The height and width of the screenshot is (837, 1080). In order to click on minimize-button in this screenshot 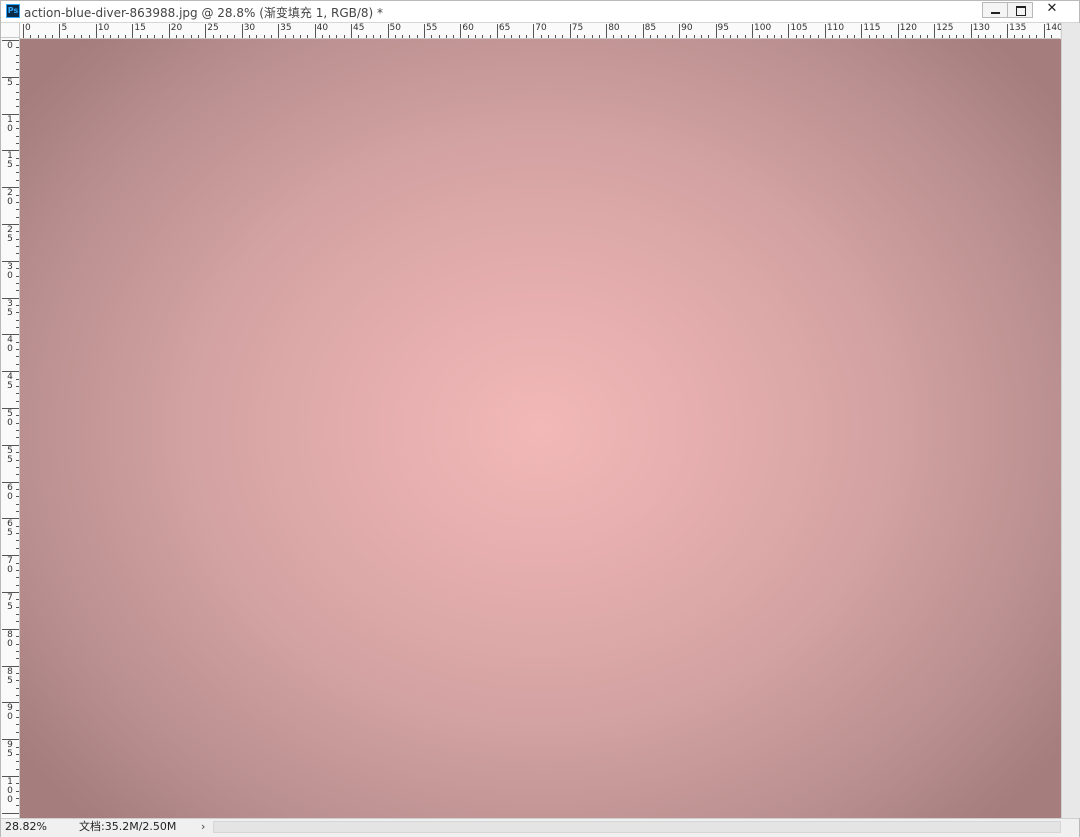, I will do `click(995, 10)`.